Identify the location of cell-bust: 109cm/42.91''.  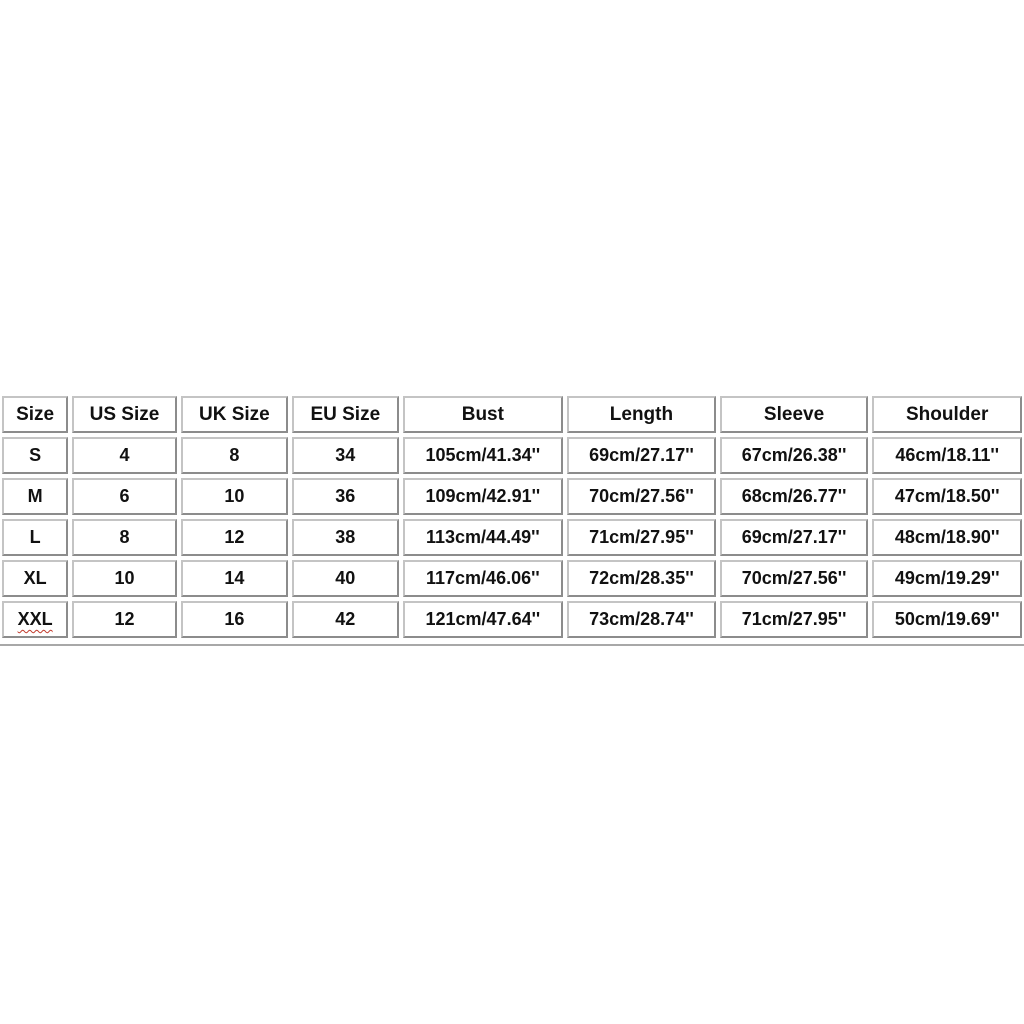
(483, 496).